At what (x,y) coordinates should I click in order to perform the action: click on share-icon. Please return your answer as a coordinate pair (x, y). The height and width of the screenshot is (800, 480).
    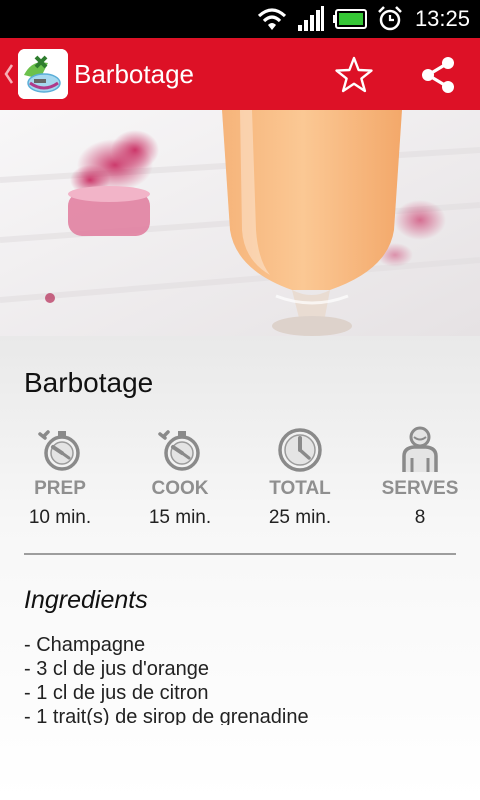
    Looking at the image, I should click on (438, 75).